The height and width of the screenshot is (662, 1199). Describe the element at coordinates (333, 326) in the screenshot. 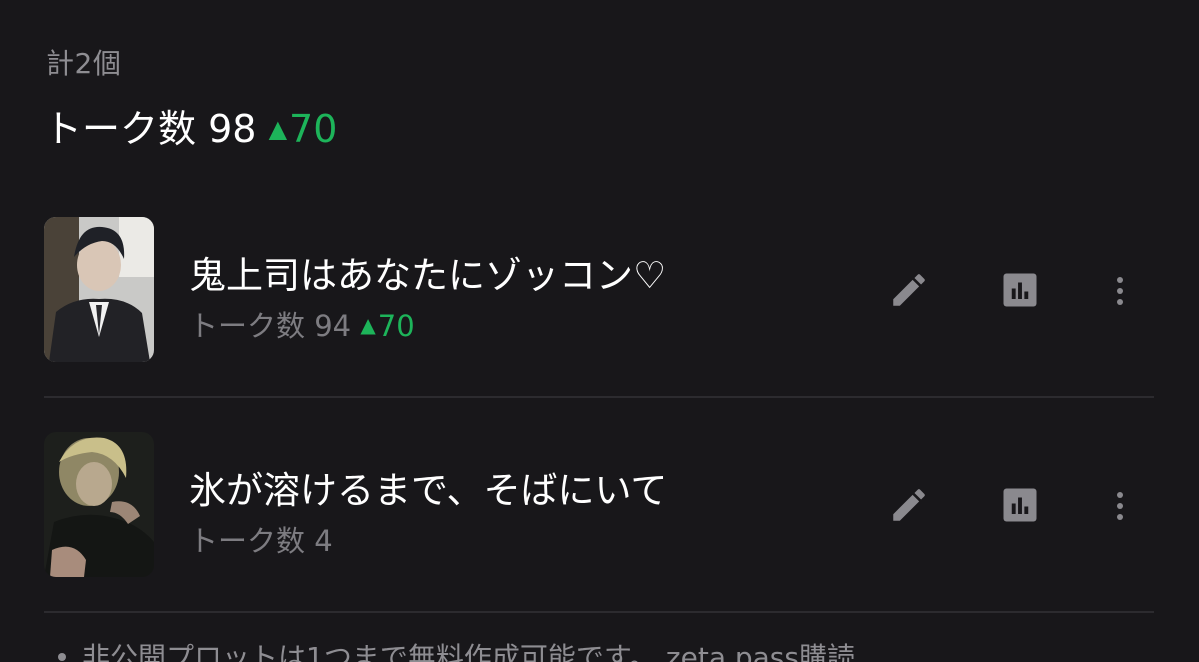

I see `item-talk-value: 94` at that location.